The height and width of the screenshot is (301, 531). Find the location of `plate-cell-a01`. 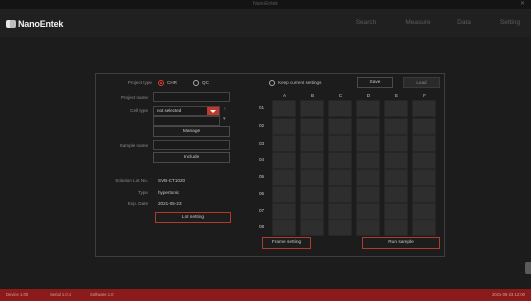

plate-cell-a01 is located at coordinates (284, 108).